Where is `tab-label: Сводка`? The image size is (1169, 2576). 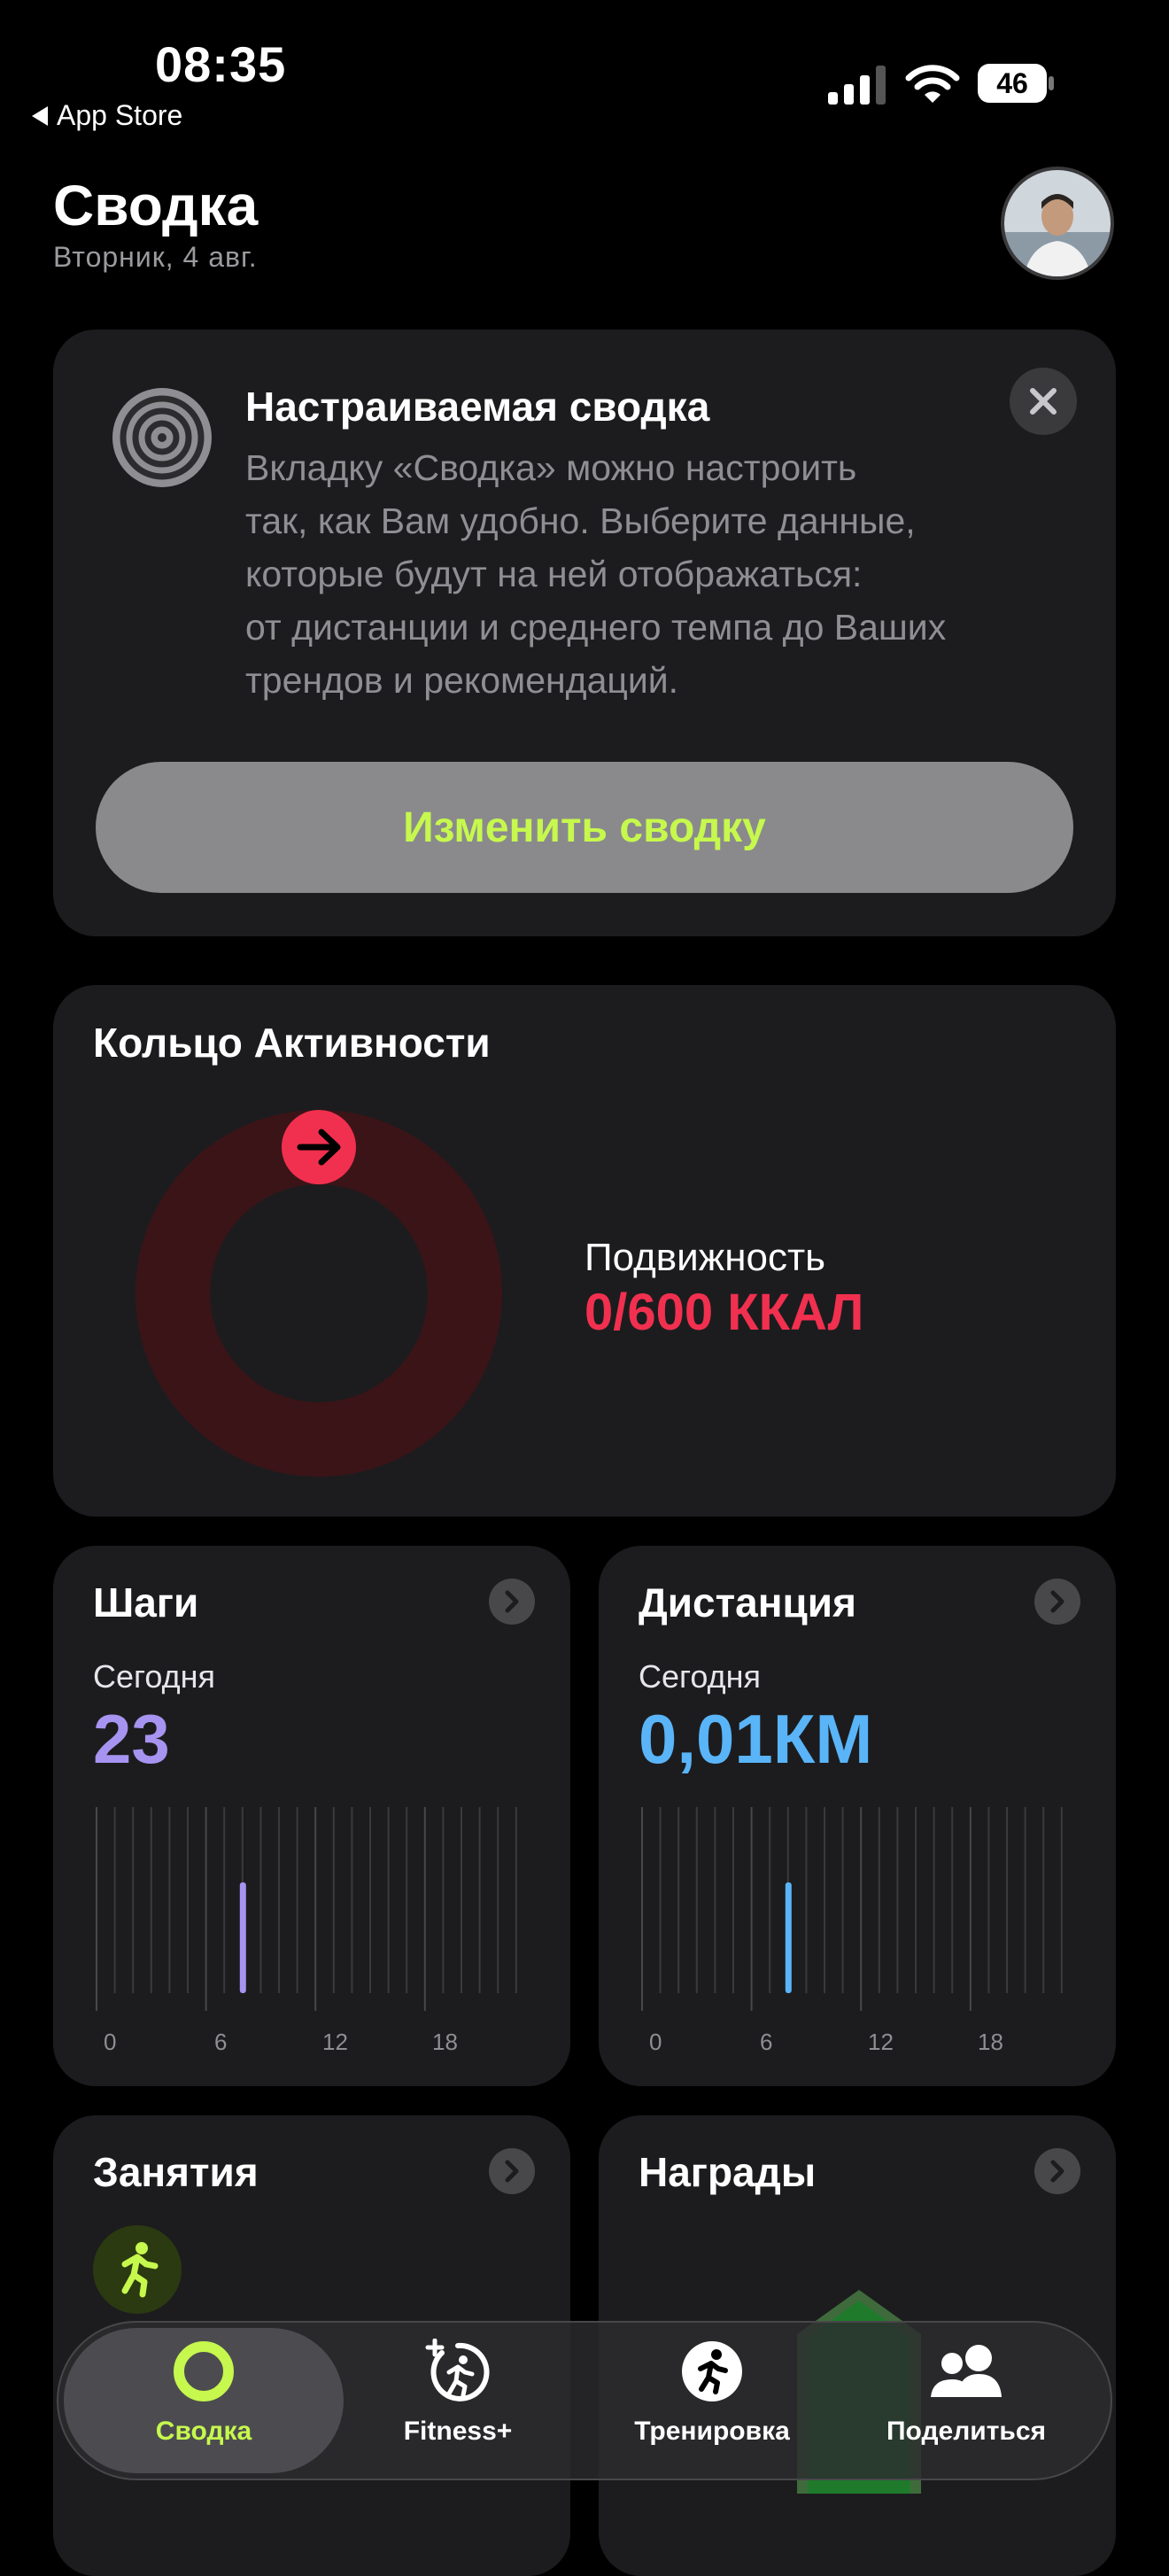
tab-label: Сводка is located at coordinates (203, 2431).